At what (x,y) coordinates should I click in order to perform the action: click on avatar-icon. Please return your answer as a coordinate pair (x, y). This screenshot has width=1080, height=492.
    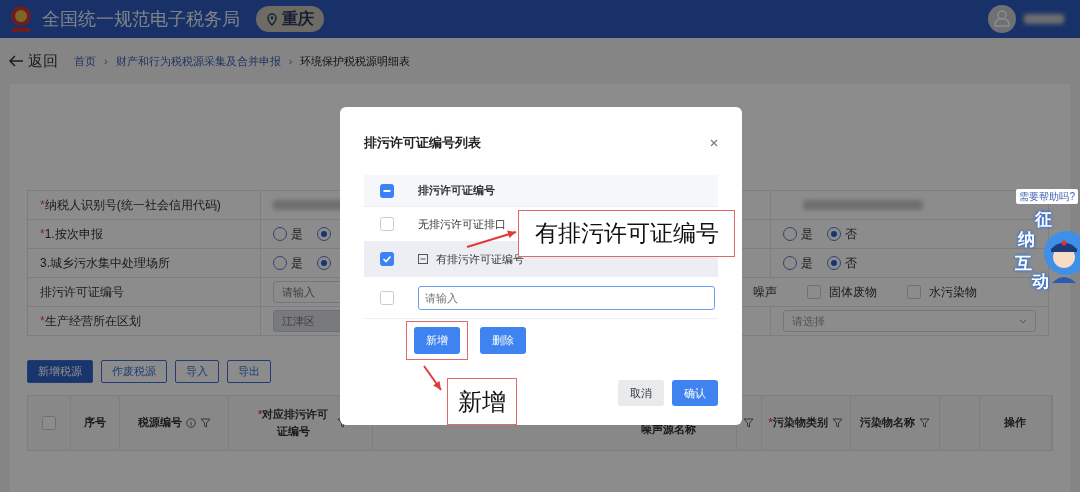
    Looking at the image, I should click on (1002, 19).